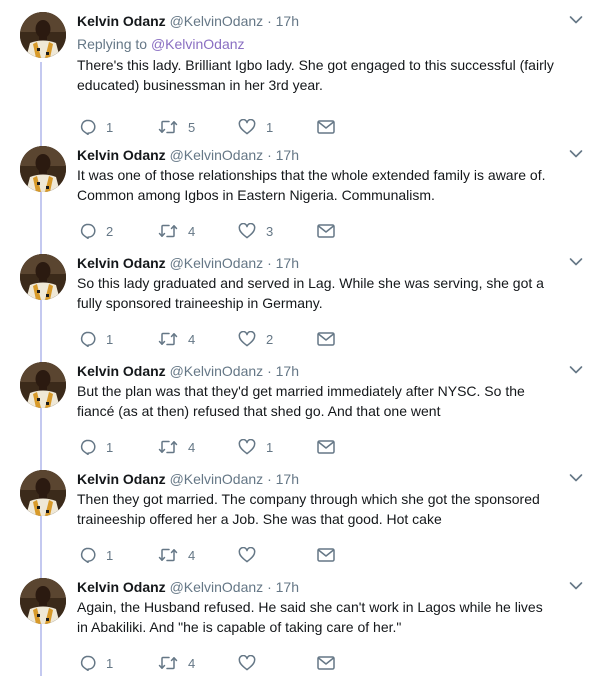 This screenshot has width=608, height=676. What do you see at coordinates (270, 231) in the screenshot?
I see `like-count: 3` at bounding box center [270, 231].